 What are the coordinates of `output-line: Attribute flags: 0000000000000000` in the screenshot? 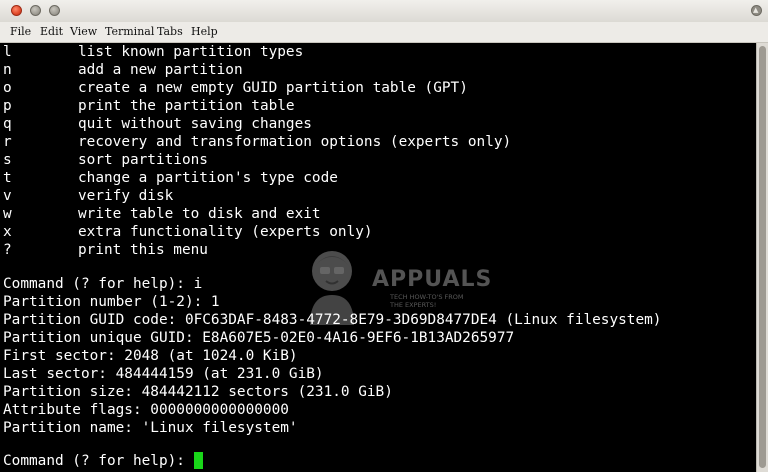 It's located at (146, 410).